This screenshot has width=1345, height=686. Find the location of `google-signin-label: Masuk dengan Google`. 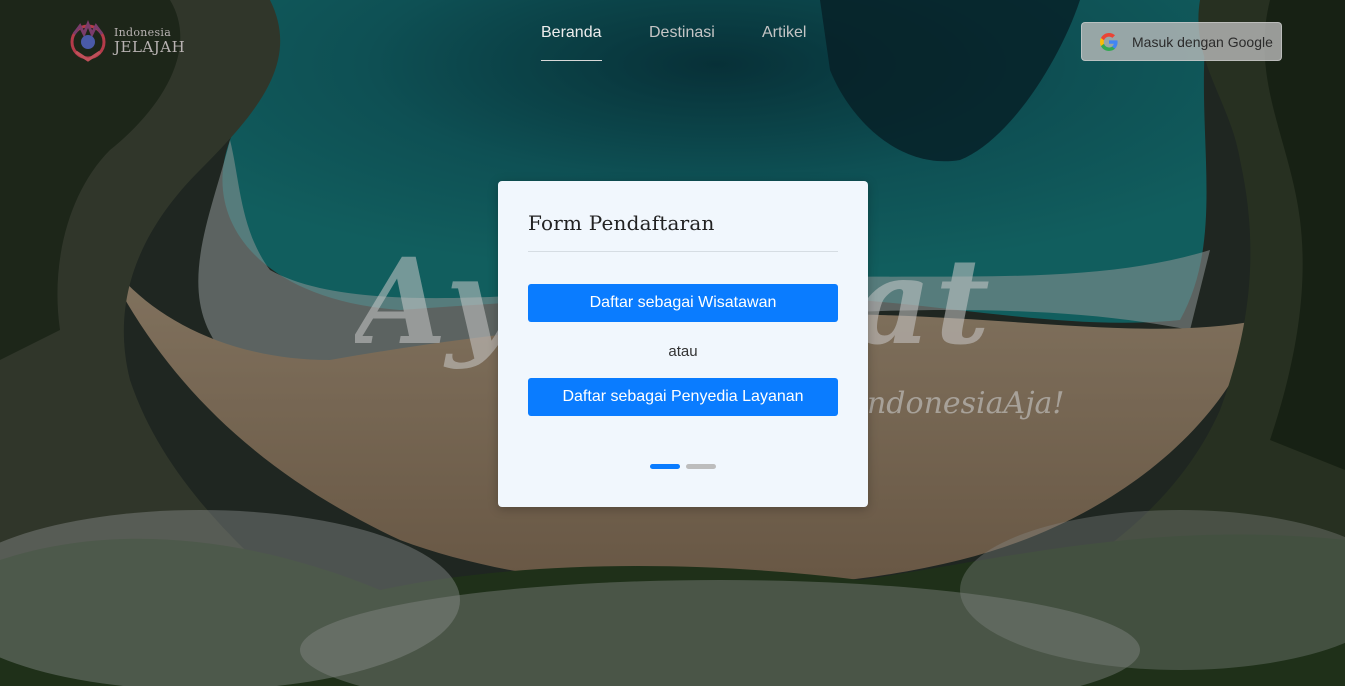

google-signin-label: Masuk dengan Google is located at coordinates (1202, 41).